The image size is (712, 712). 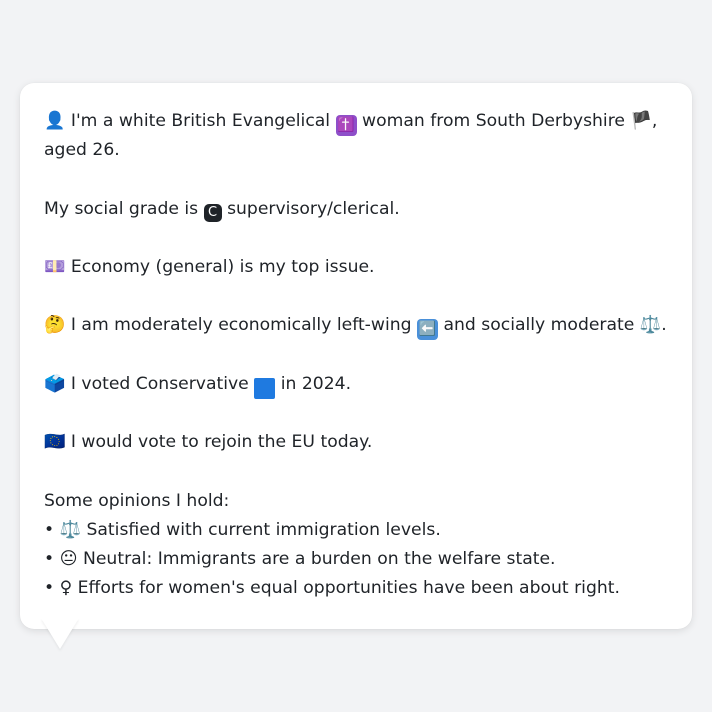 I want to click on profile-line-vote-2024: 🗳️ I voted Conservative 🟦 in 2024., so click(x=357, y=384).